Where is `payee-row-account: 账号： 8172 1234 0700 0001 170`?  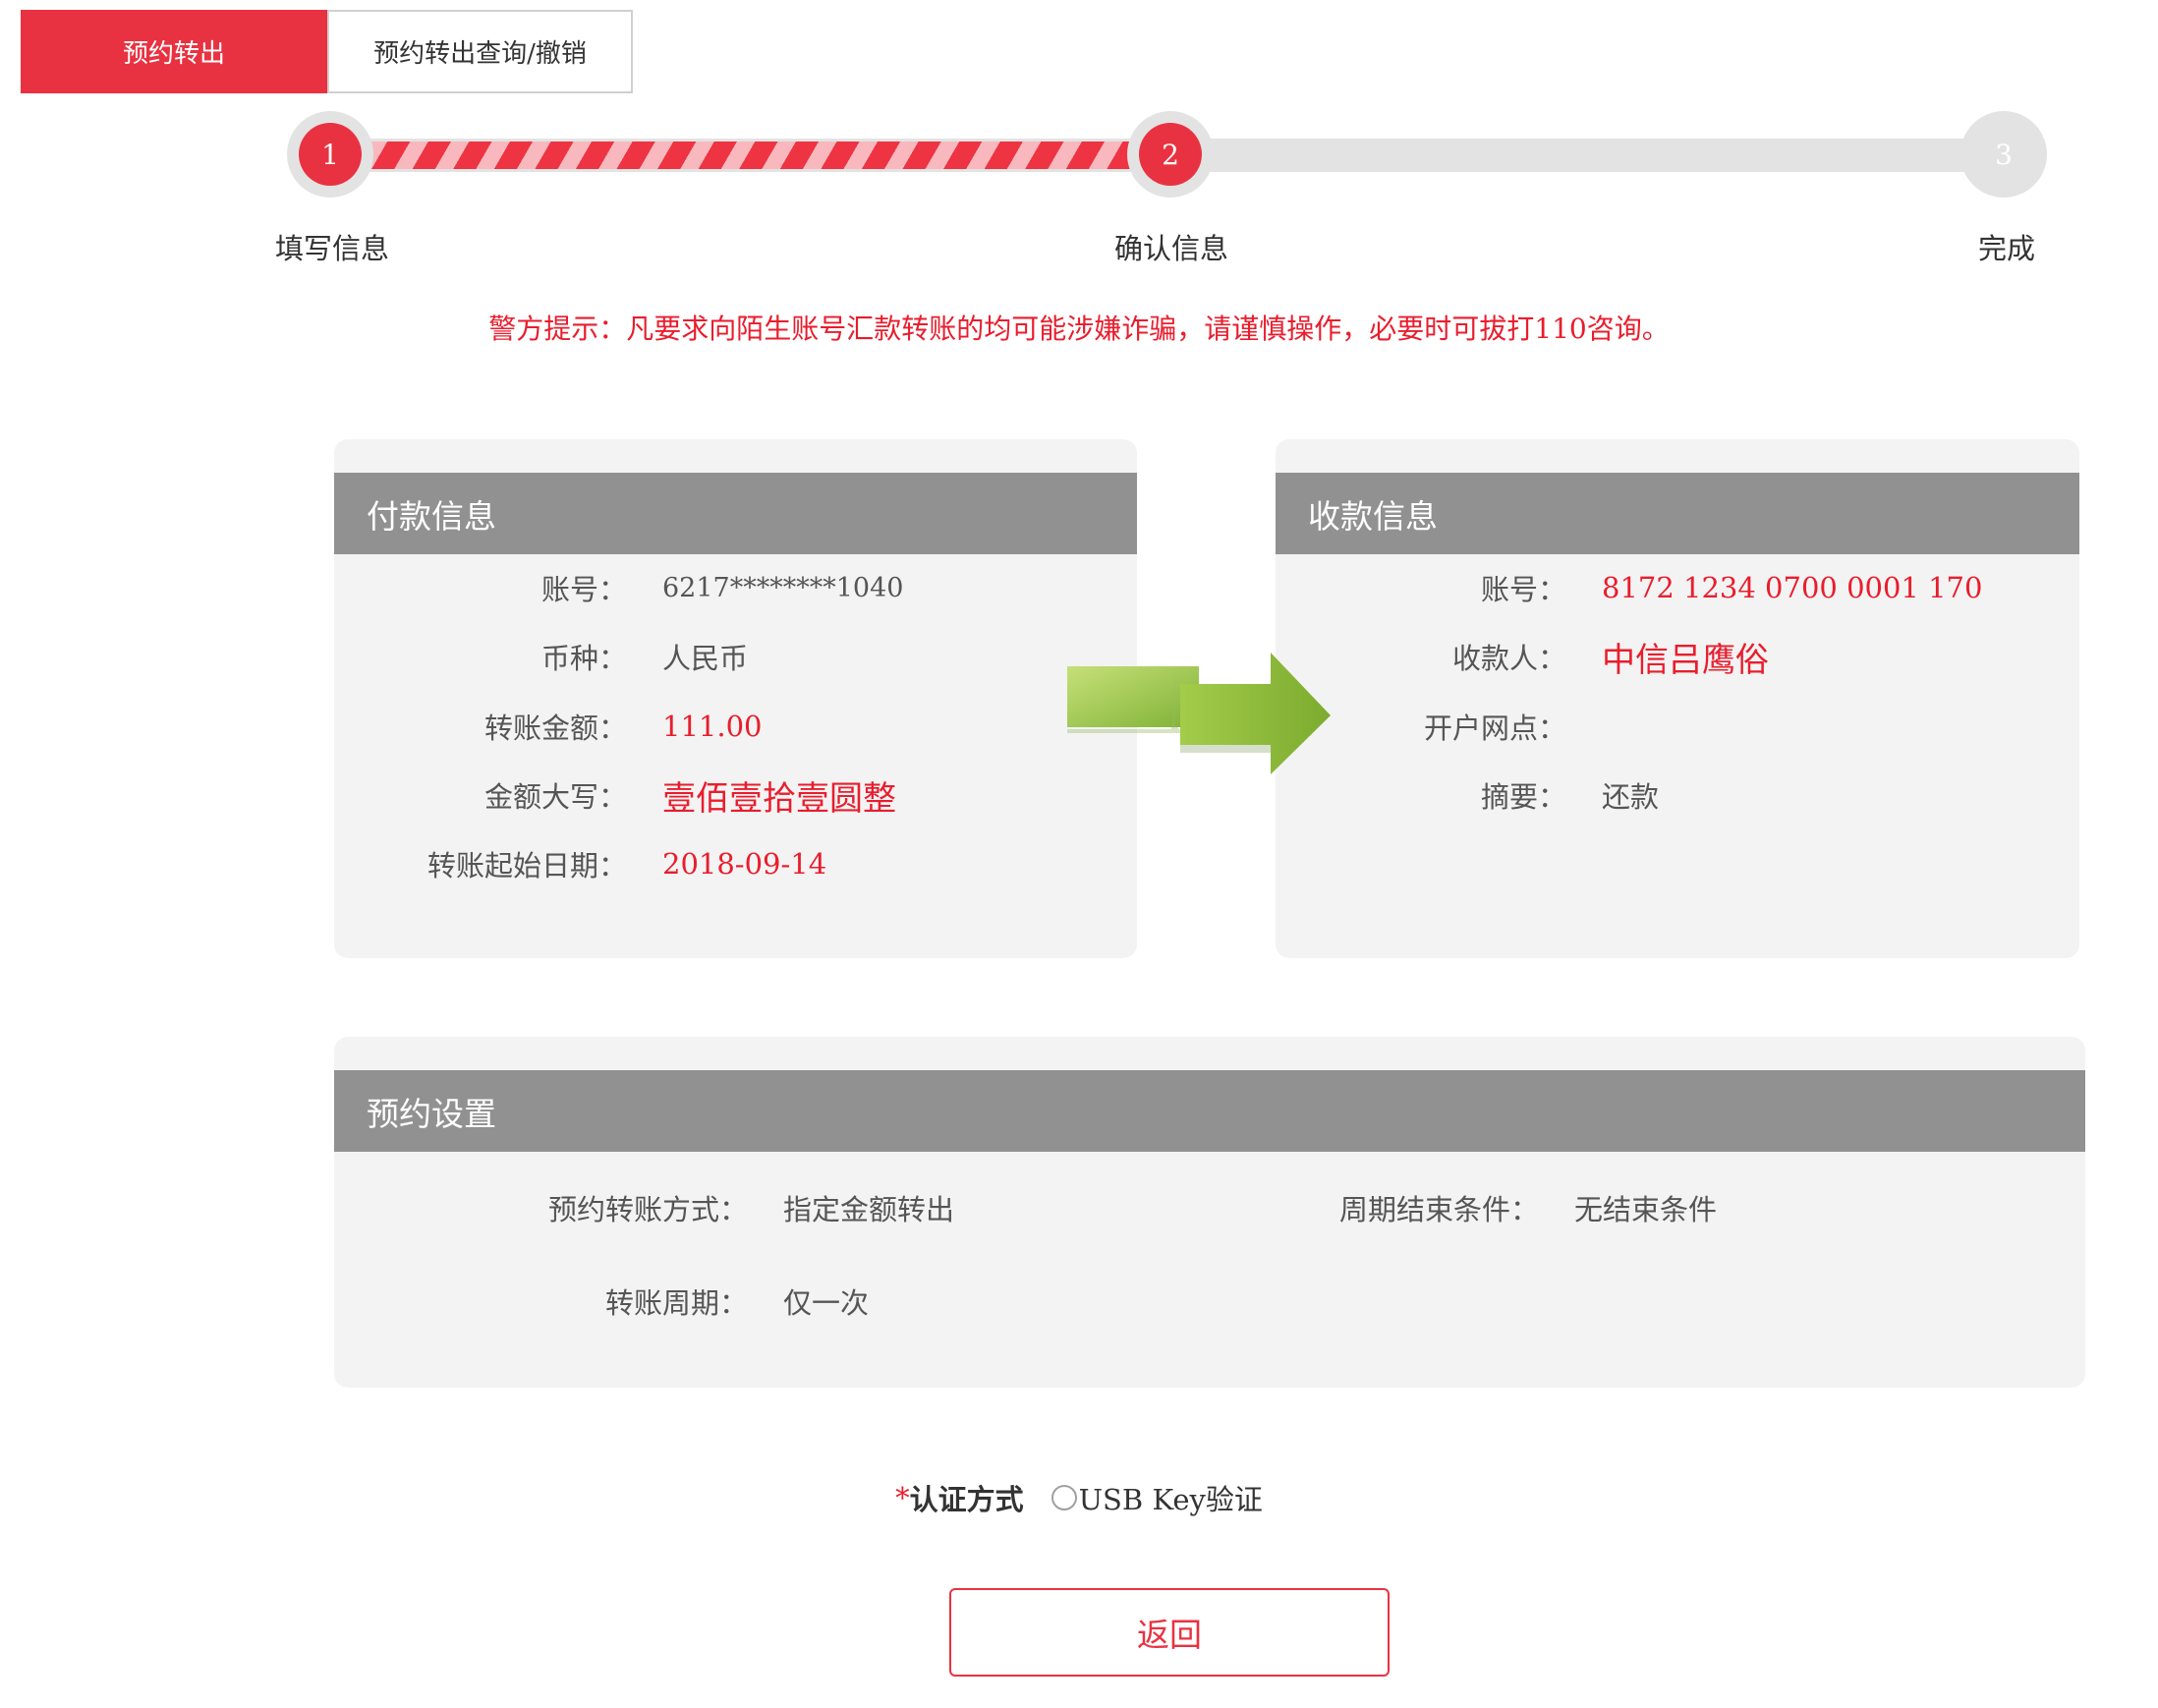
payee-row-account: 账号： 8172 1234 0700 0001 170 is located at coordinates (1677, 587).